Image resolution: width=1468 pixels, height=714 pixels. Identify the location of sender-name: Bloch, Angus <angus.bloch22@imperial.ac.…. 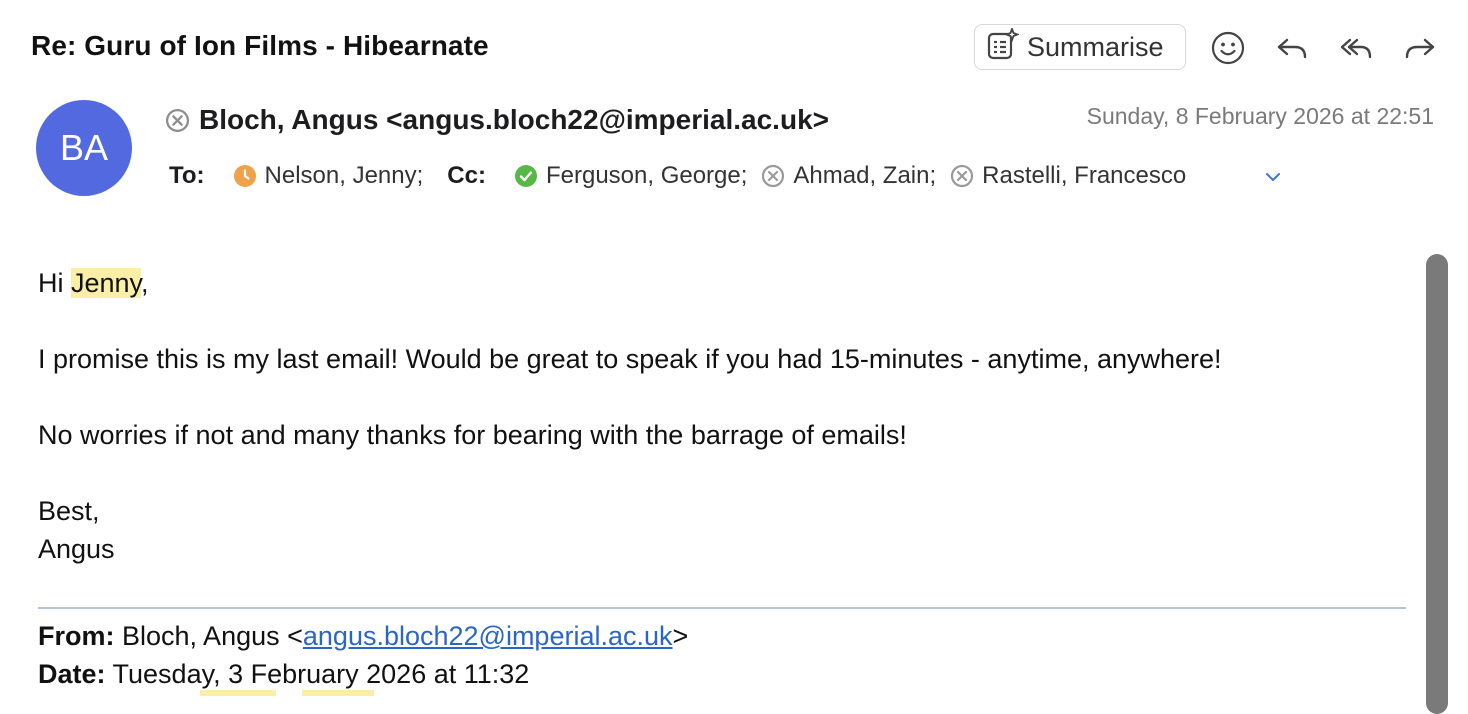
(514, 120).